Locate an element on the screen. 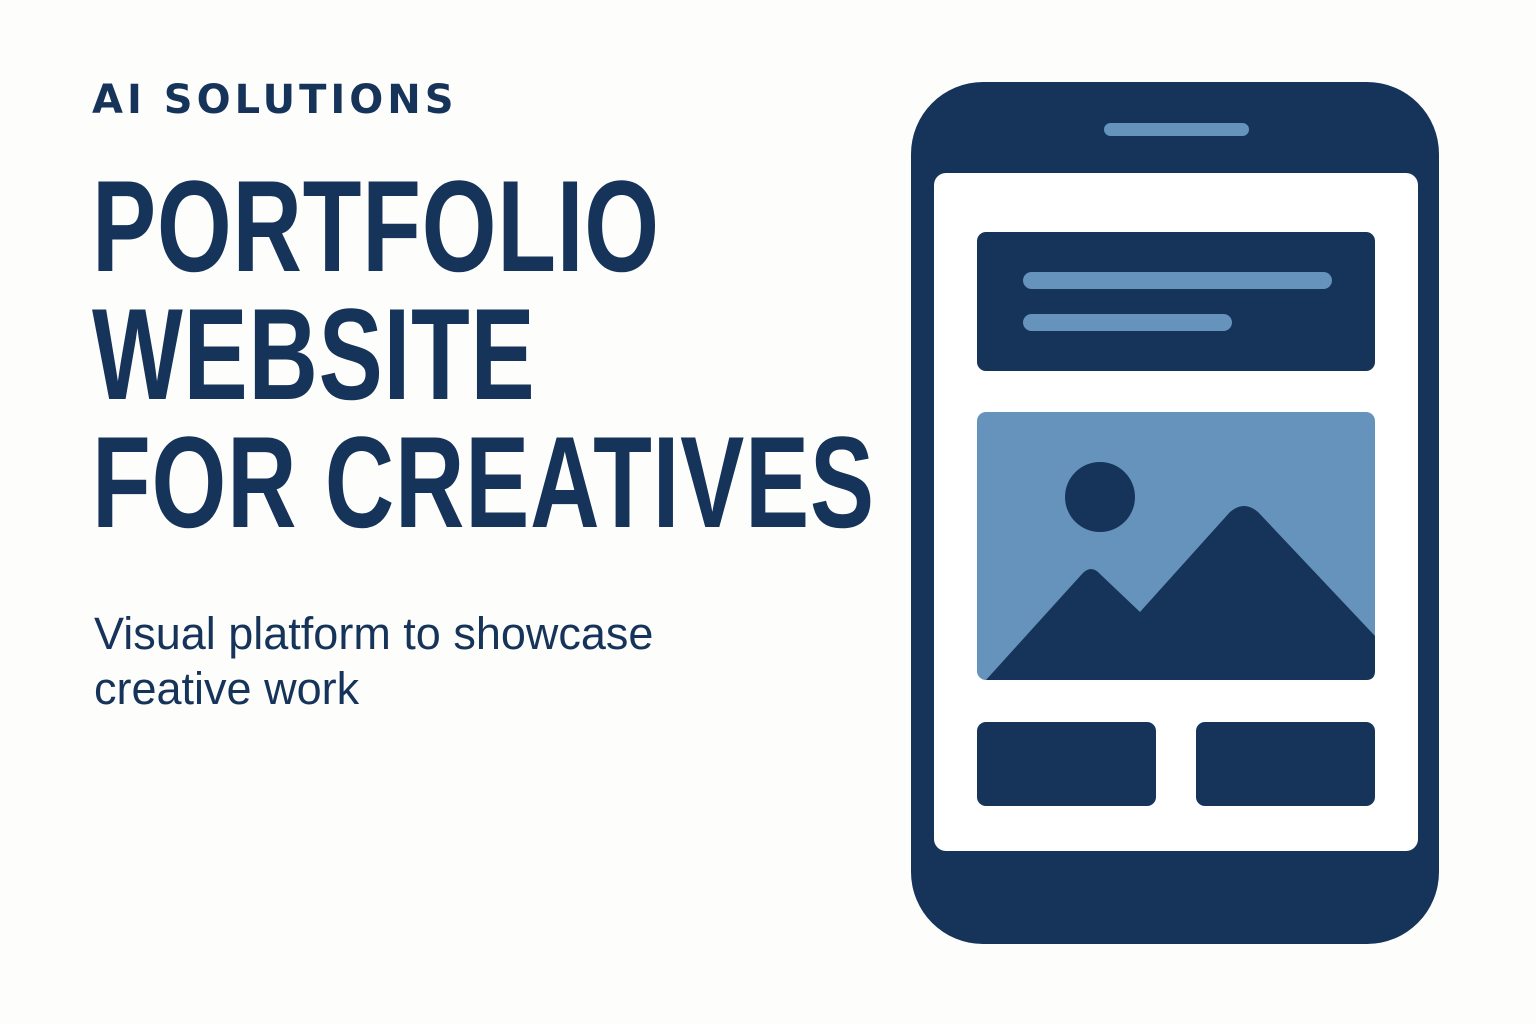  header-card is located at coordinates (1176, 301).